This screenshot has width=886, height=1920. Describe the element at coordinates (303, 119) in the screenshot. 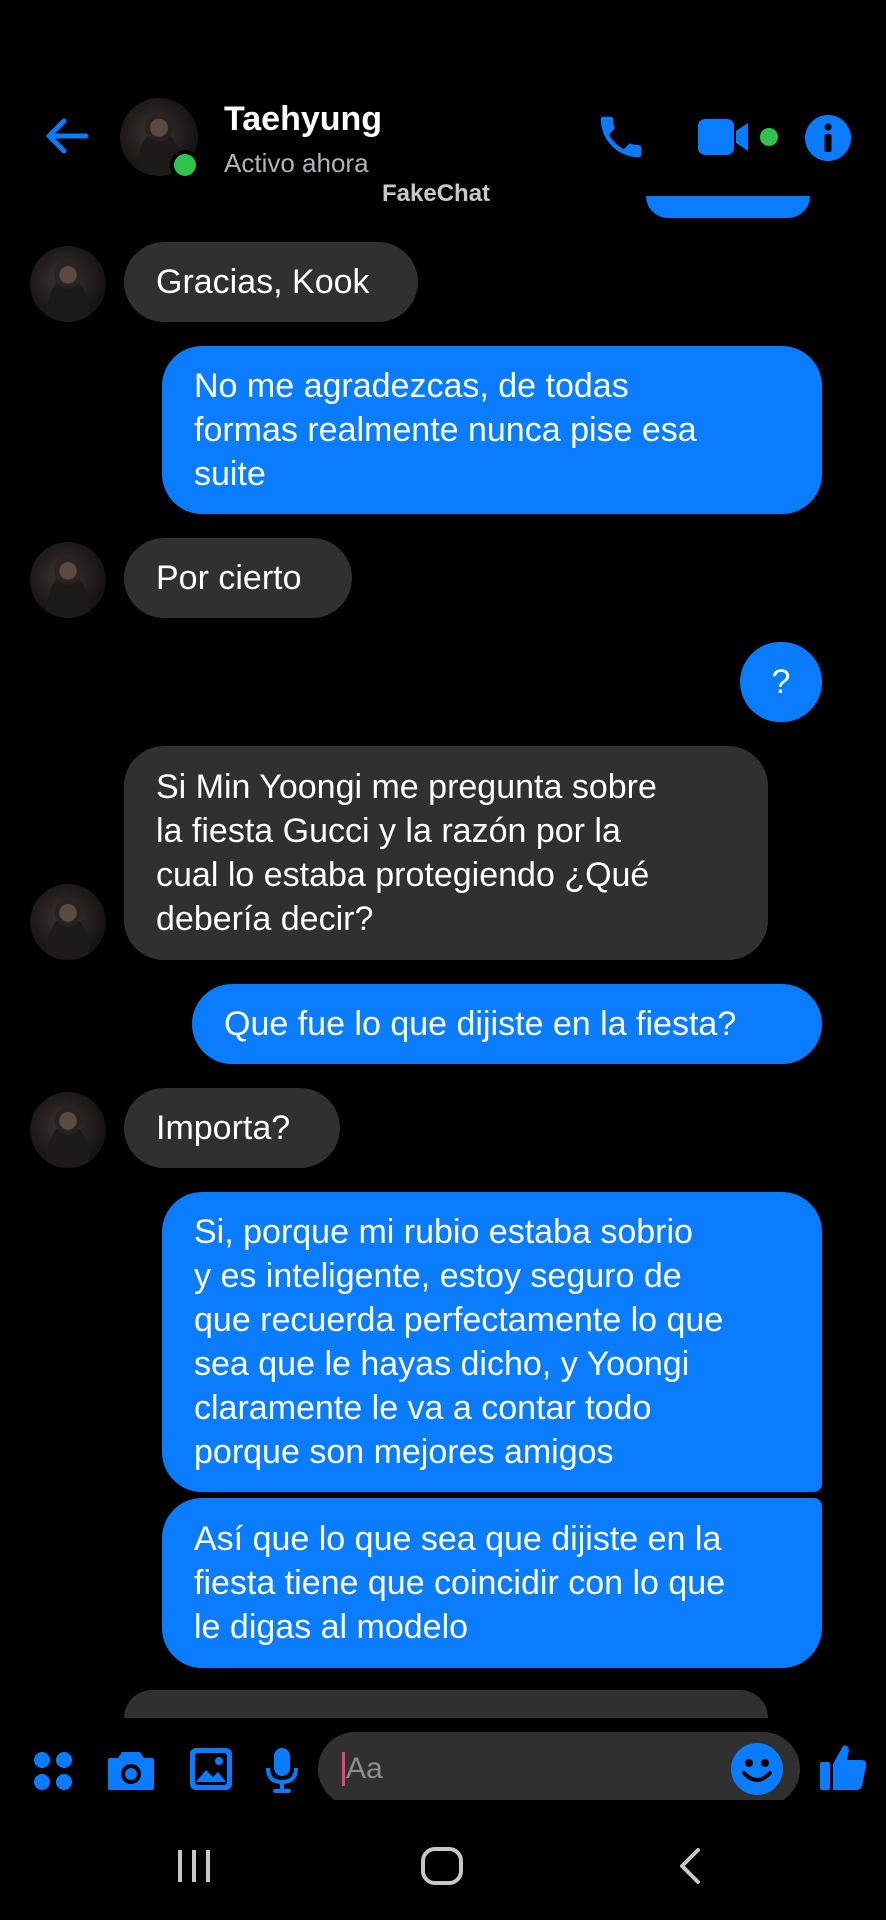

I see `contact-name: Taehyung` at that location.